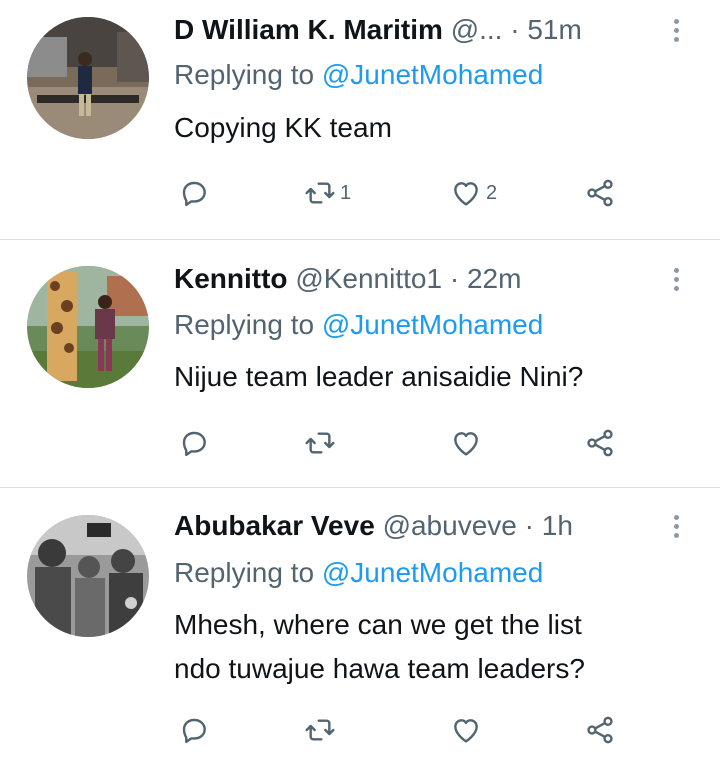  What do you see at coordinates (450, 525) in the screenshot?
I see `author-handle: @abuveve` at bounding box center [450, 525].